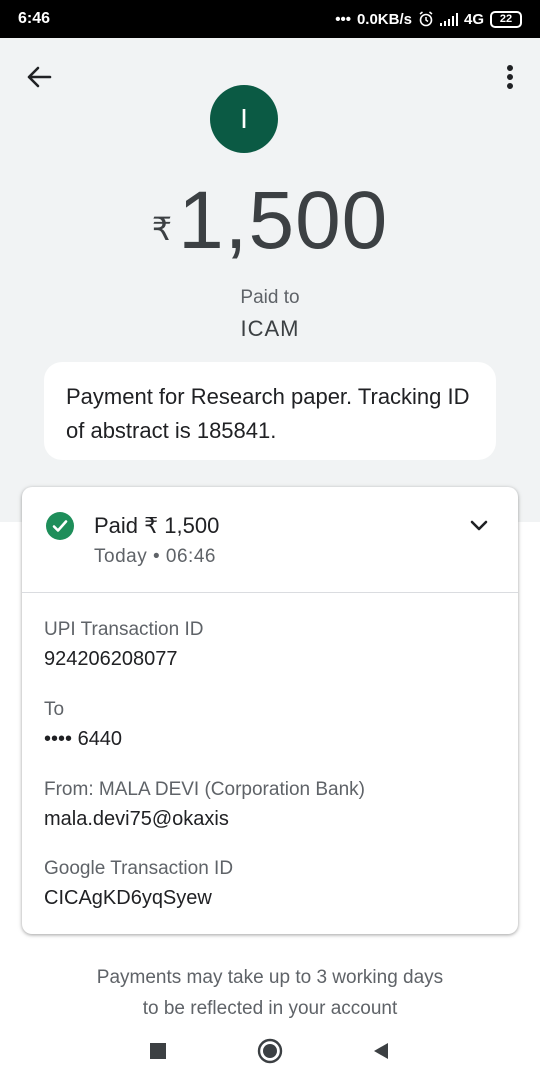  I want to click on avatar: I, so click(244, 119).